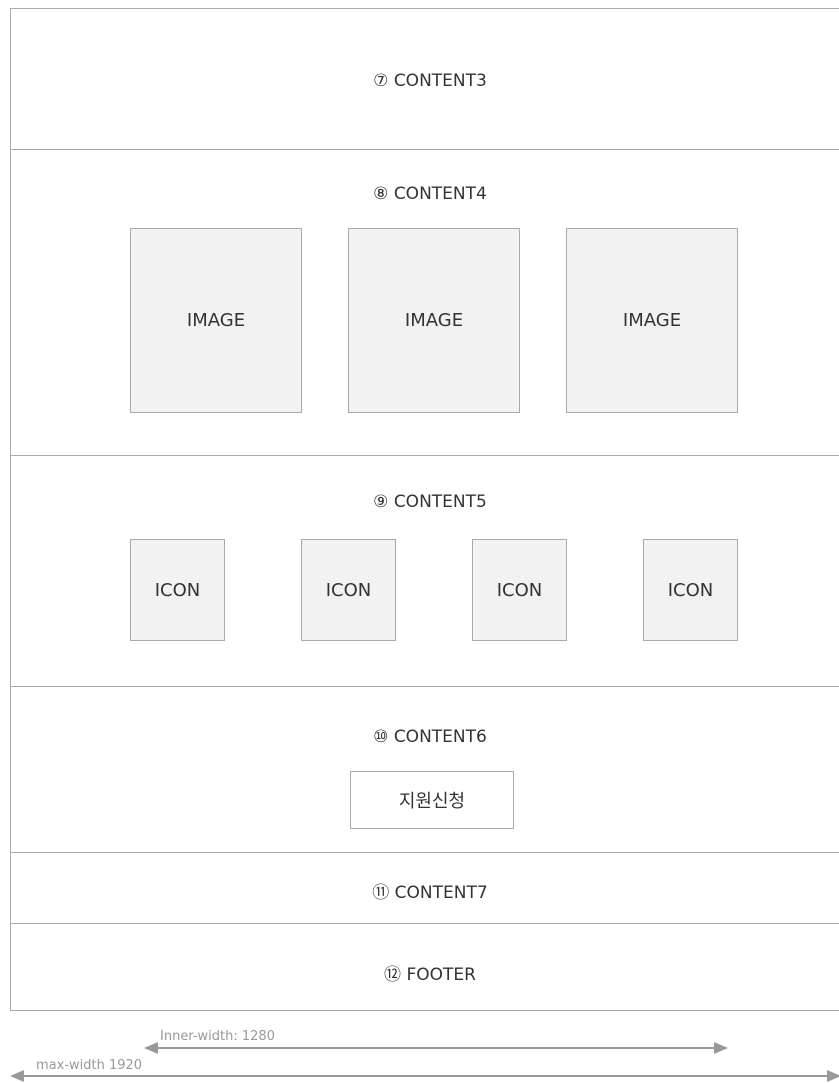 The image size is (839, 1083). Describe the element at coordinates (348, 590) in the screenshot. I see `icon-placeholder-2: ICON` at that location.